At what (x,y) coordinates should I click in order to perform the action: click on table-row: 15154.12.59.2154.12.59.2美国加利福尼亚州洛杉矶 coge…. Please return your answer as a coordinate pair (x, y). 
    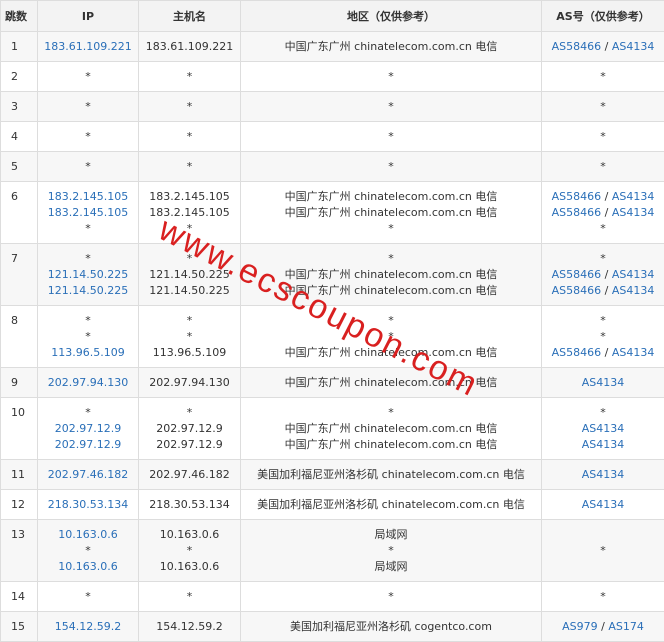
    Looking at the image, I should click on (332, 627).